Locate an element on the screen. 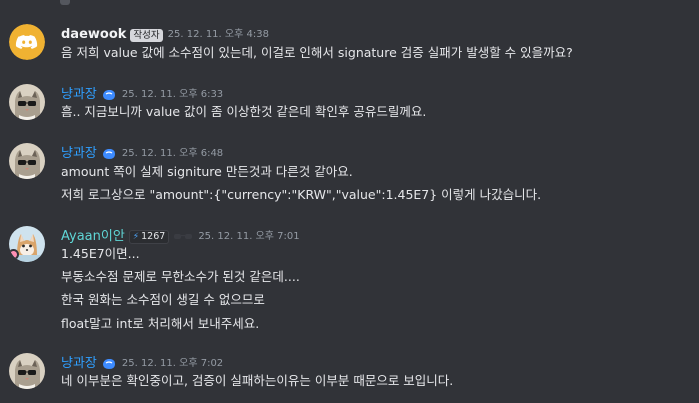 This screenshot has height=403, width=699. message-header: 냥과장 25. 12. 11. 오후 7:02 is located at coordinates (142, 364).